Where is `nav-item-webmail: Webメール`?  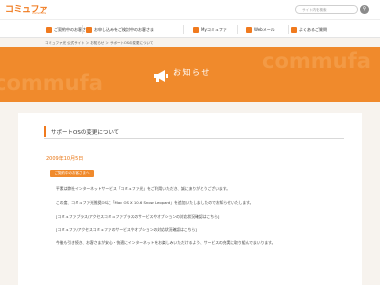 nav-item-webmail: Webメール is located at coordinates (260, 29).